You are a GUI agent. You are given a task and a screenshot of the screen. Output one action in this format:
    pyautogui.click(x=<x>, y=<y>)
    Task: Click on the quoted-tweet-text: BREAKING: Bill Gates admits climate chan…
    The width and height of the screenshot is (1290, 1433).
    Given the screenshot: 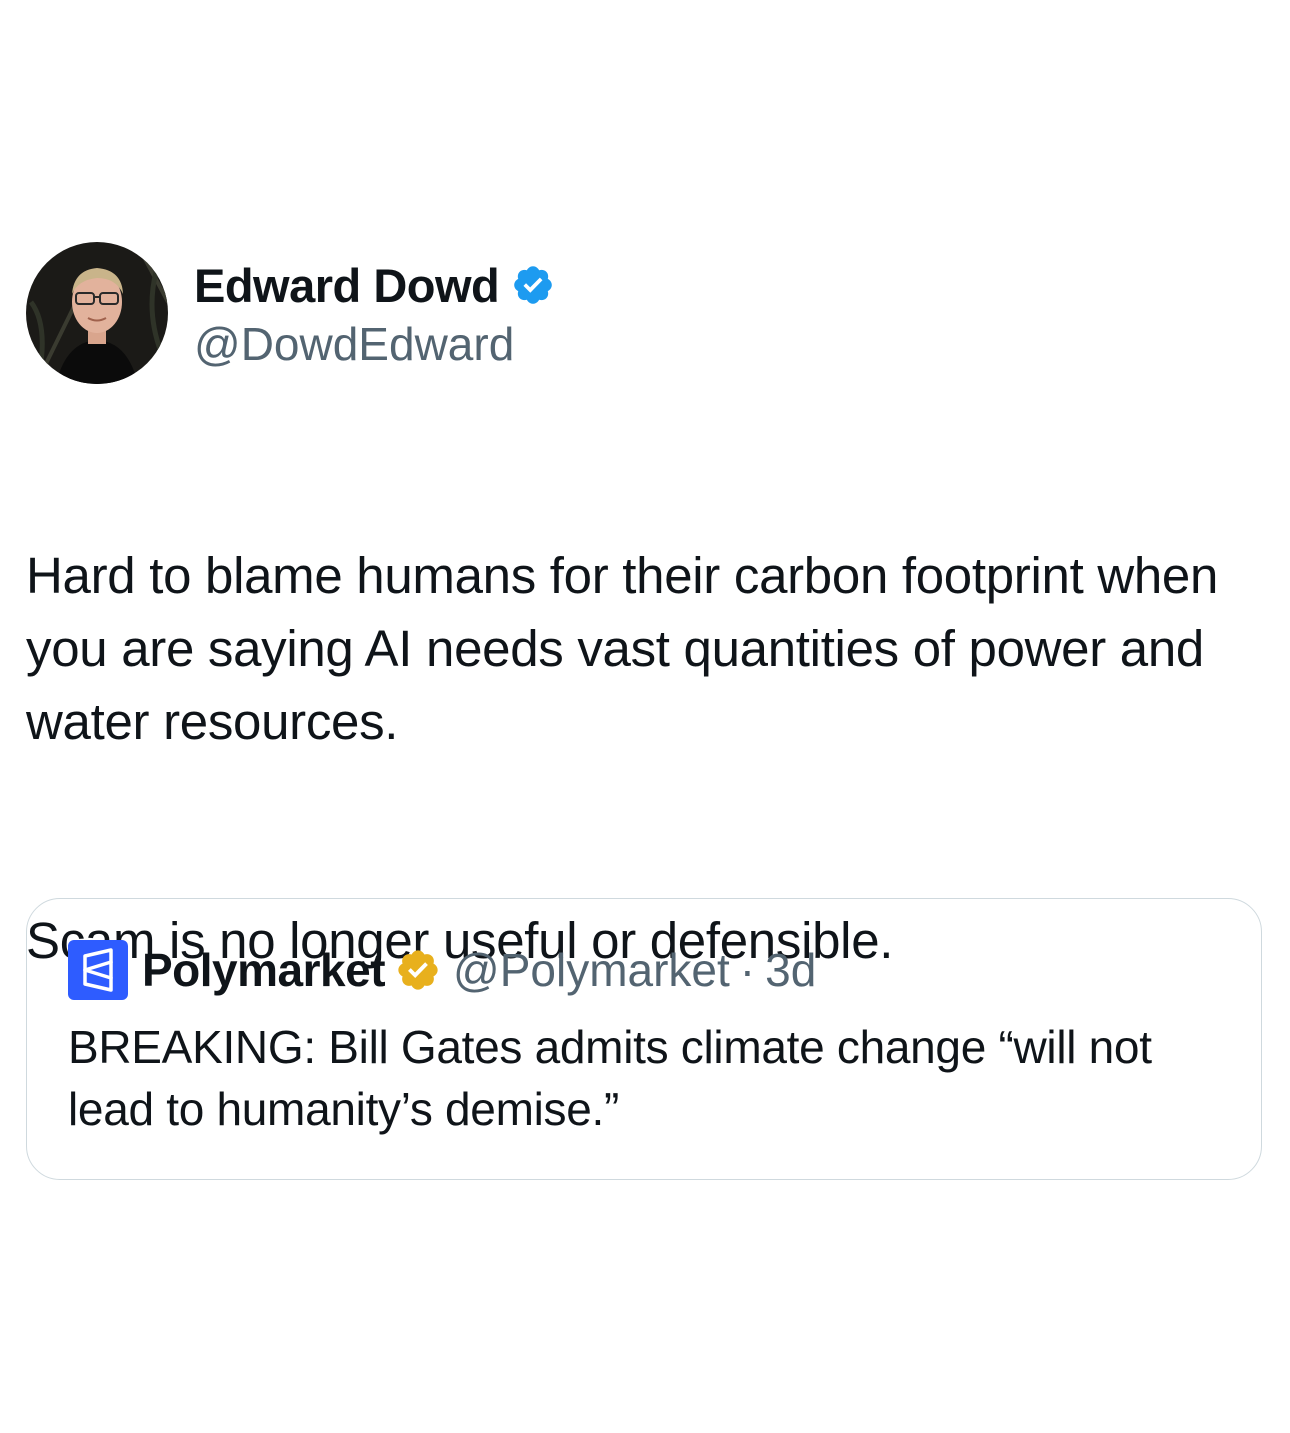 What is the action you would take?
    pyautogui.click(x=610, y=1078)
    